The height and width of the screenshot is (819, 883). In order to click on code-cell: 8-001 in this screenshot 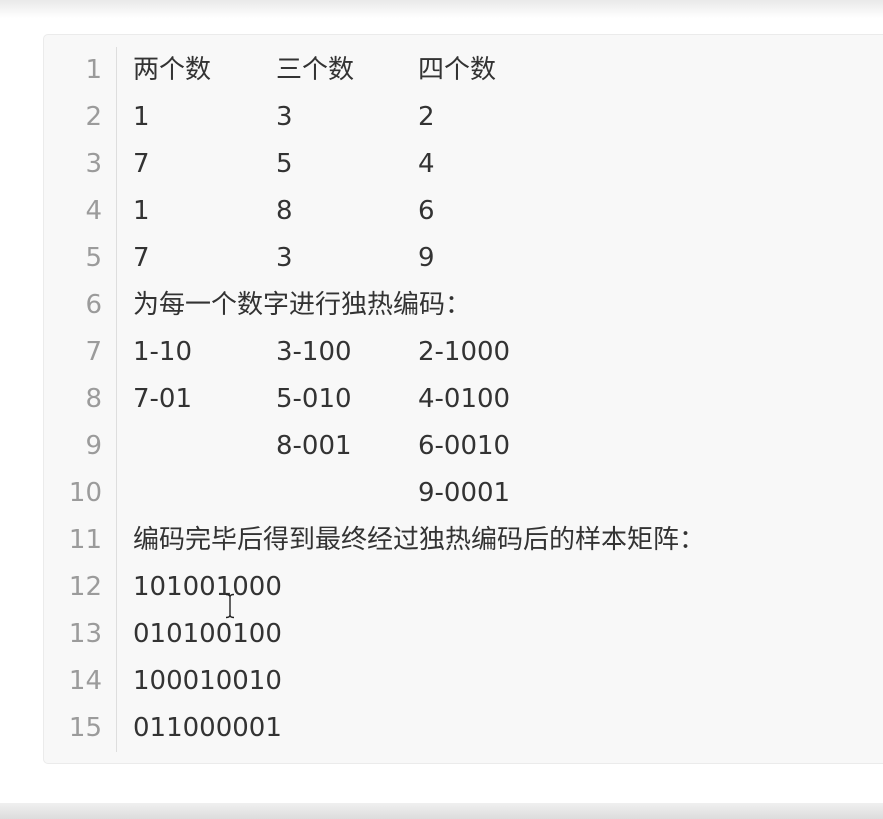, I will do `click(314, 446)`.